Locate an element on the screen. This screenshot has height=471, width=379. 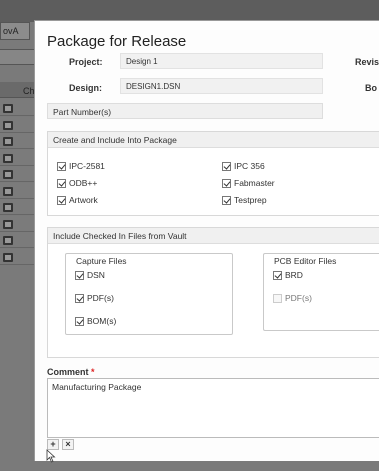
remove-button: × is located at coordinates (68, 444).